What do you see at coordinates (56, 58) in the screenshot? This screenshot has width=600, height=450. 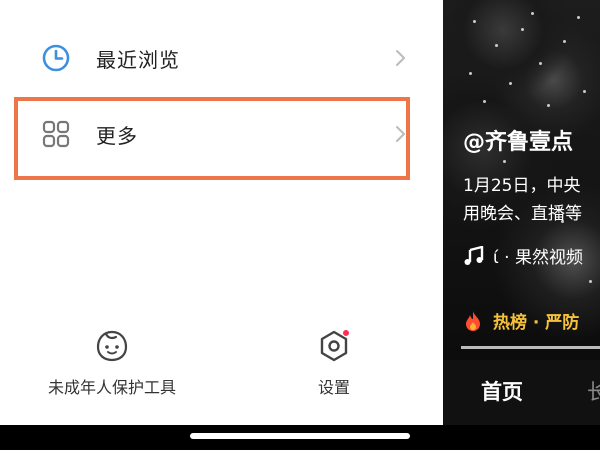 I see `clock-icon` at bounding box center [56, 58].